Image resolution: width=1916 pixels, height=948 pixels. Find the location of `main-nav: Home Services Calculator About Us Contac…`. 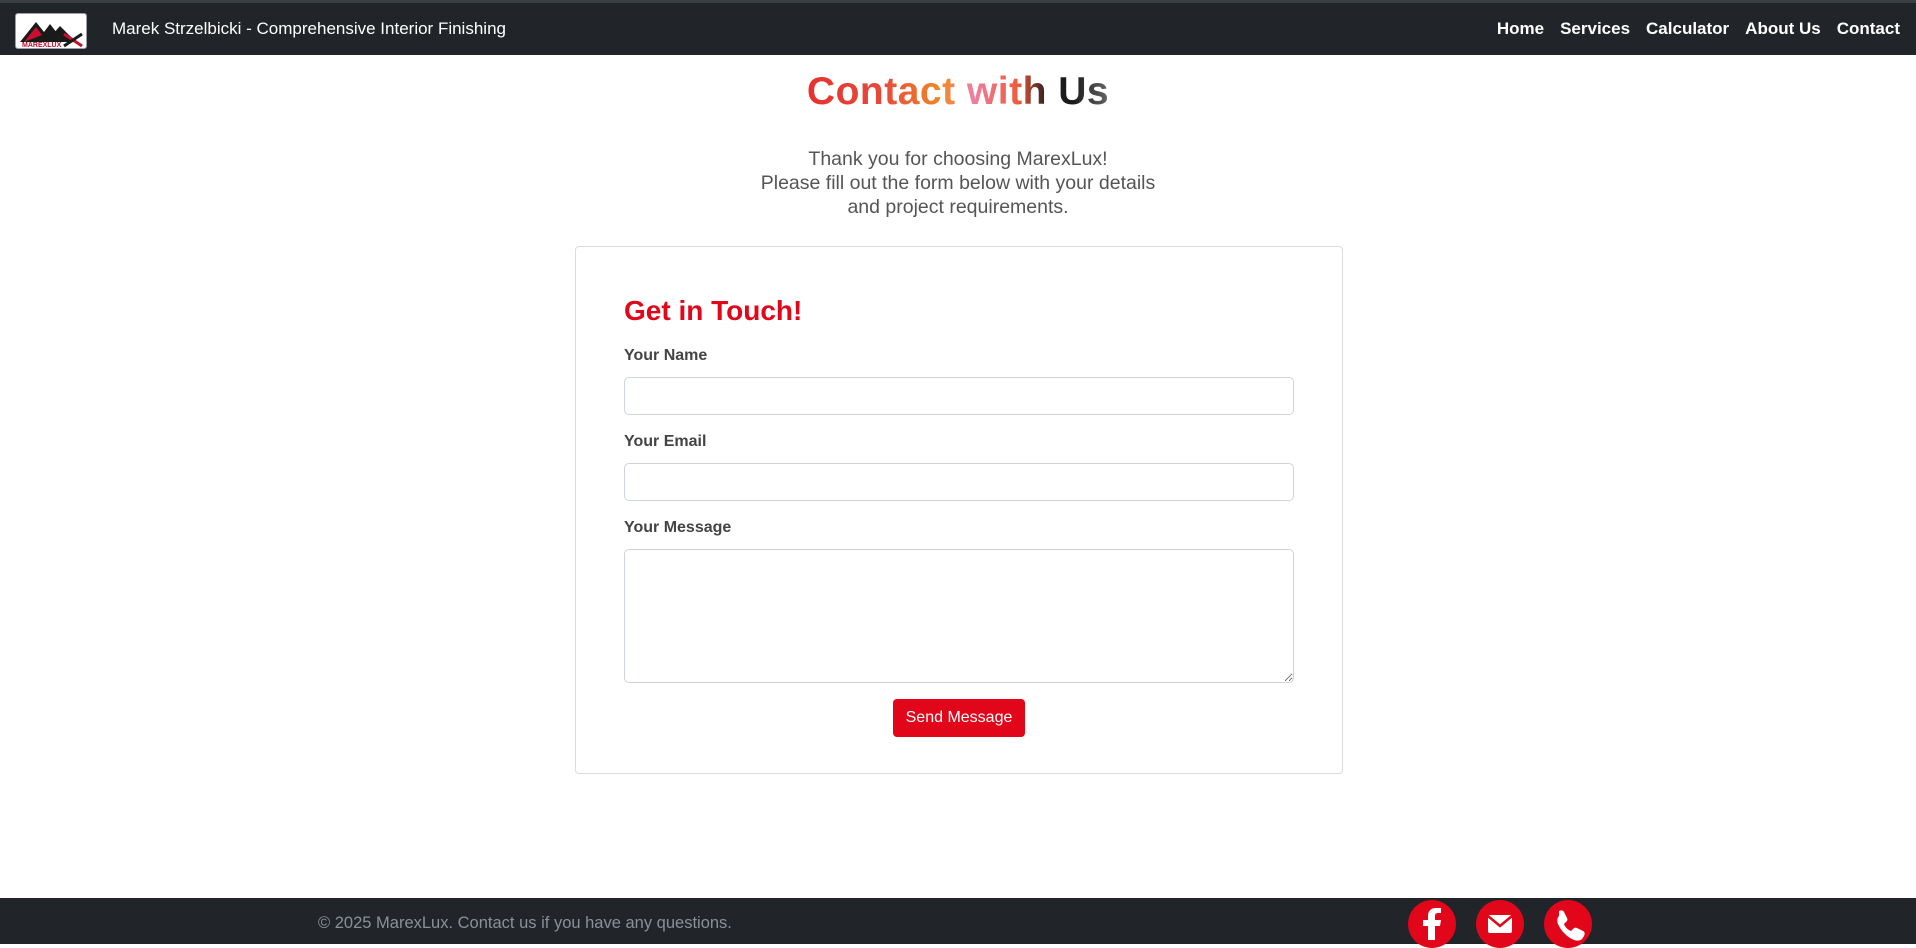

main-nav: Home Services Calculator About Us Contac… is located at coordinates (1698, 29).